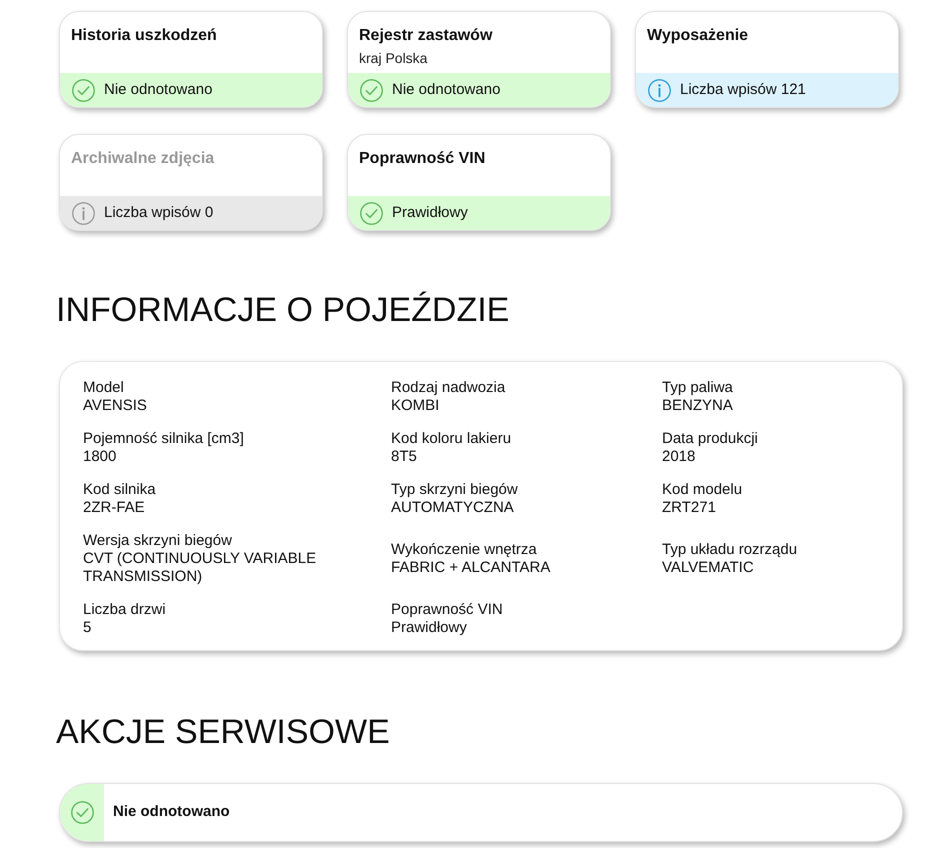  I want to click on field-label: Kod modelu, so click(702, 490).